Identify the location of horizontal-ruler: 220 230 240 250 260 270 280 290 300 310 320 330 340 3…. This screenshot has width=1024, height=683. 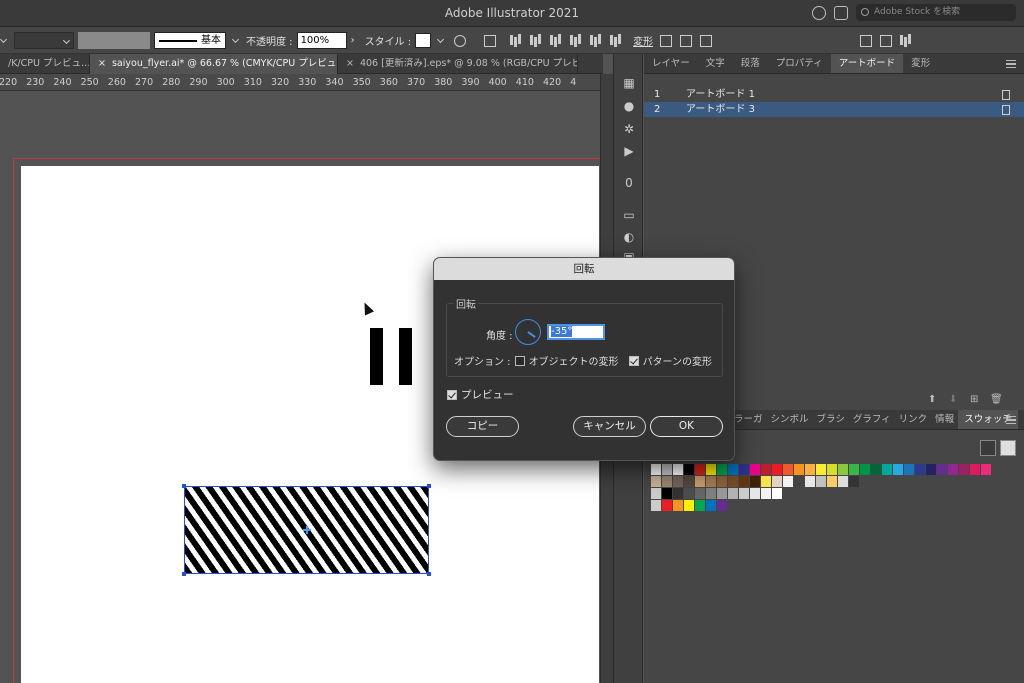
(301, 82).